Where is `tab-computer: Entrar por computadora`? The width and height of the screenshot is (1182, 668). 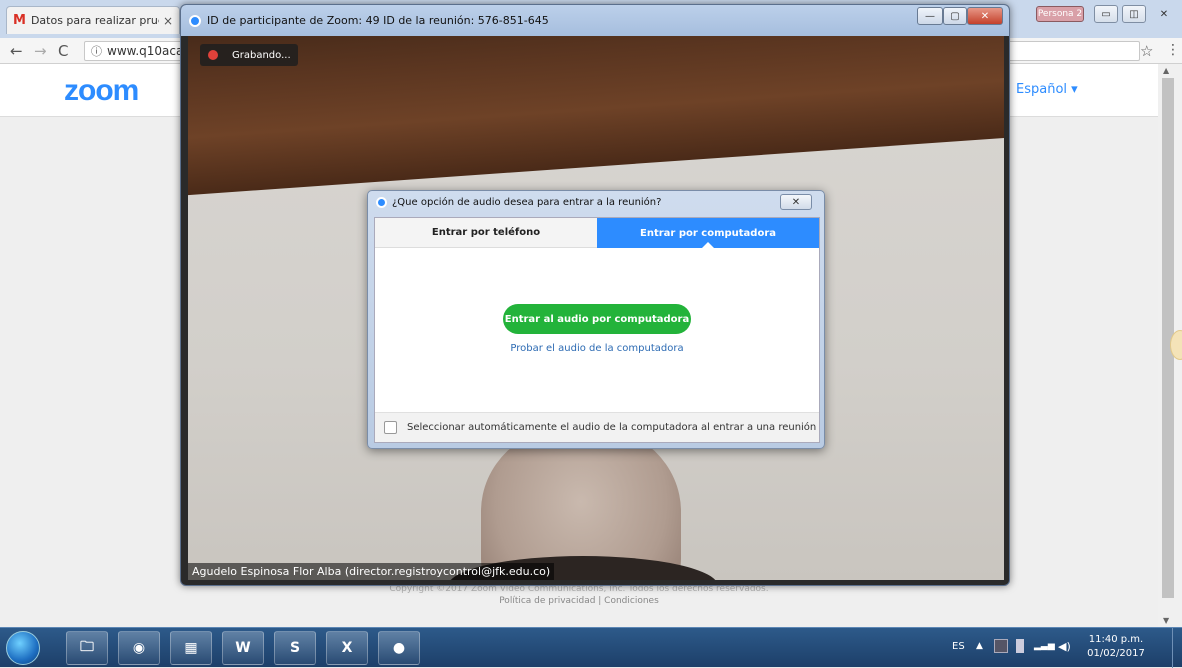 tab-computer: Entrar por computadora is located at coordinates (708, 233).